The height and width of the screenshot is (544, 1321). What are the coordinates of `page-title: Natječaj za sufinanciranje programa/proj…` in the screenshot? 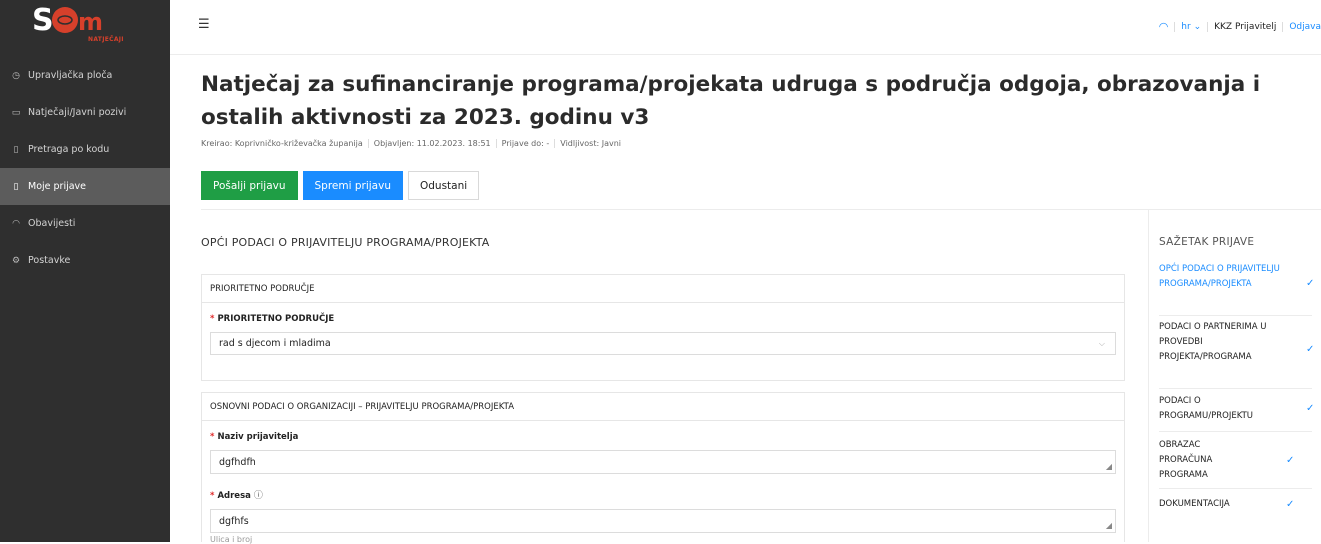 It's located at (731, 101).